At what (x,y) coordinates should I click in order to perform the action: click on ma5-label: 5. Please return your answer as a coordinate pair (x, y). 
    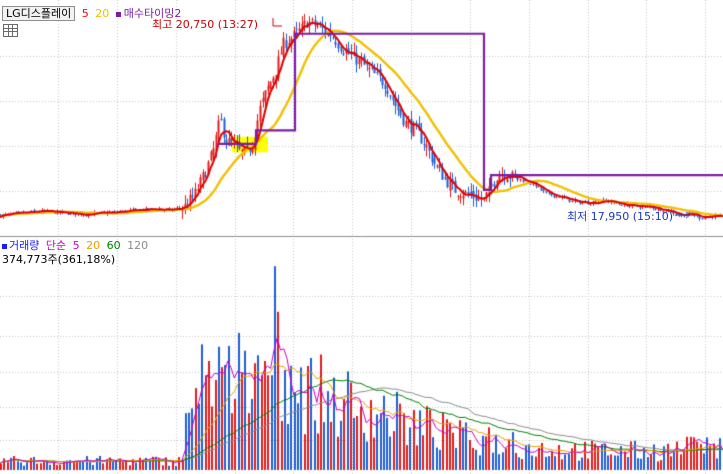
    Looking at the image, I should click on (85, 13).